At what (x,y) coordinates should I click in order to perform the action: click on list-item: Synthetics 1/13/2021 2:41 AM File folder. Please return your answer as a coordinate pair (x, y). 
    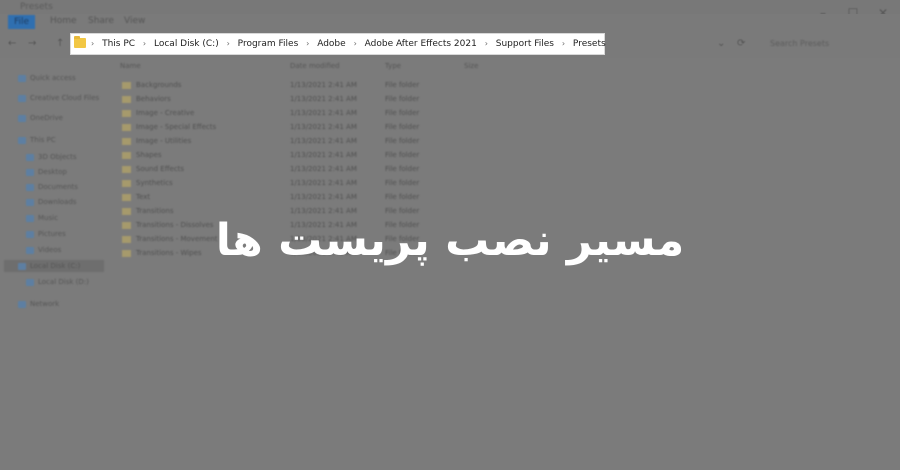
    Looking at the image, I should click on (287, 183).